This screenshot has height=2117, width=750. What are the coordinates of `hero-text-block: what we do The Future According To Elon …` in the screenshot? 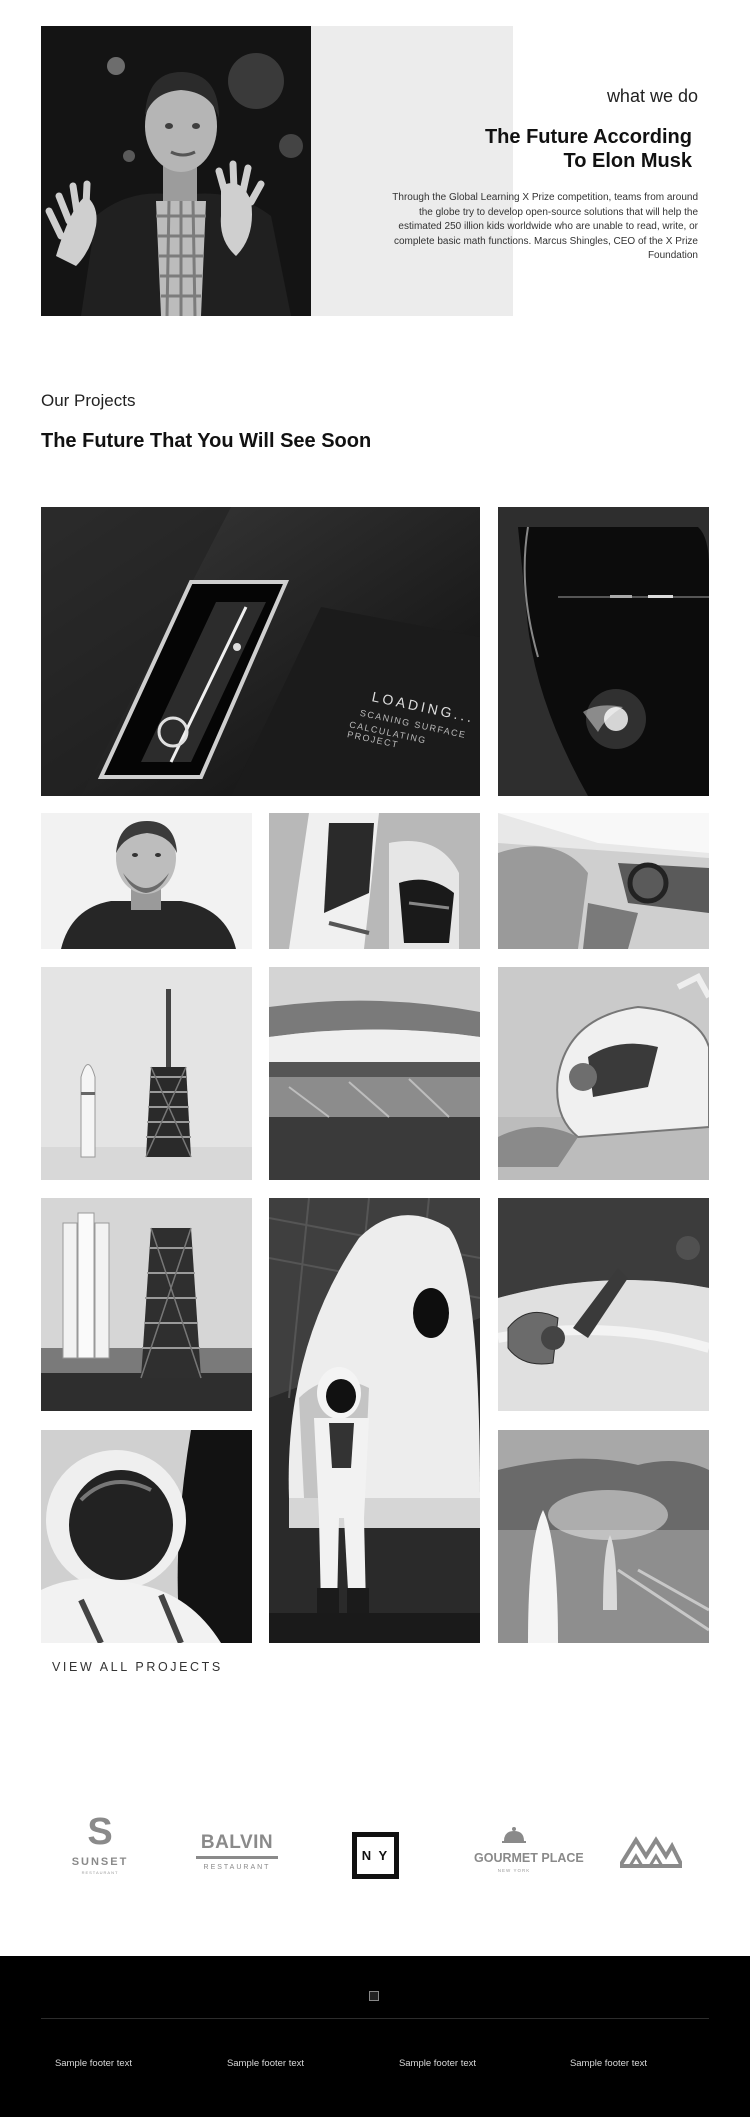 It's located at (539, 175).